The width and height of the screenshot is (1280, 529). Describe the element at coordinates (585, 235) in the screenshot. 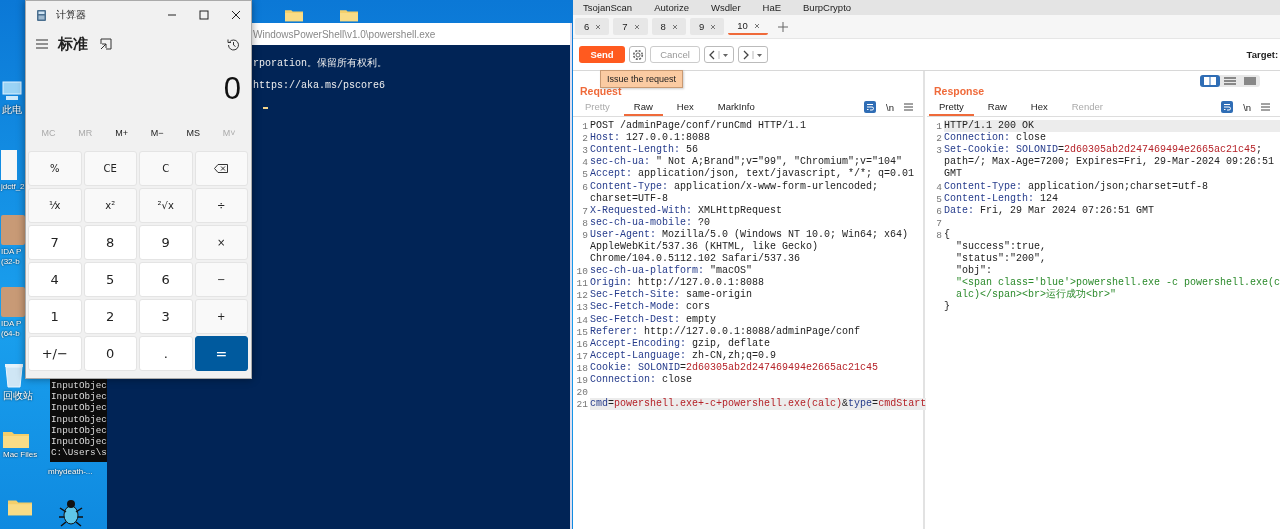

I see `line-number: 9` at that location.